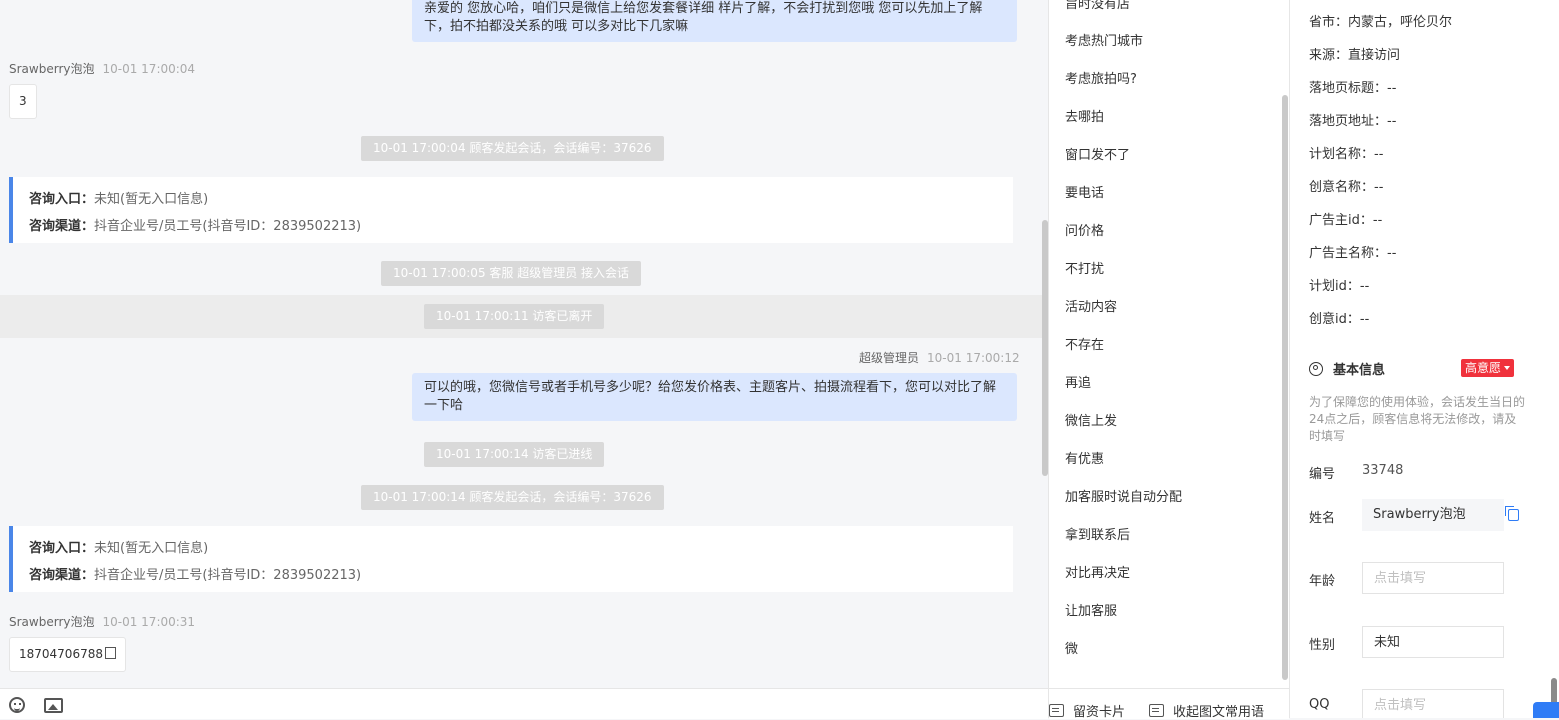 This screenshot has height=720, width=1559. Describe the element at coordinates (1097, 153) in the screenshot. I see `phrase-item: 窗口发不了` at that location.